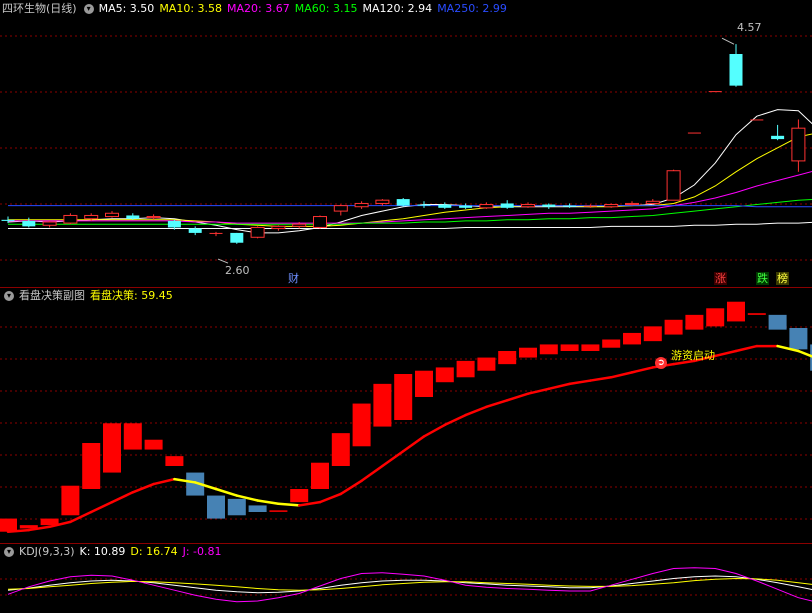 The height and width of the screenshot is (613, 812). What do you see at coordinates (762, 278) in the screenshot?
I see `limit-down-tag: 跌` at bounding box center [762, 278].